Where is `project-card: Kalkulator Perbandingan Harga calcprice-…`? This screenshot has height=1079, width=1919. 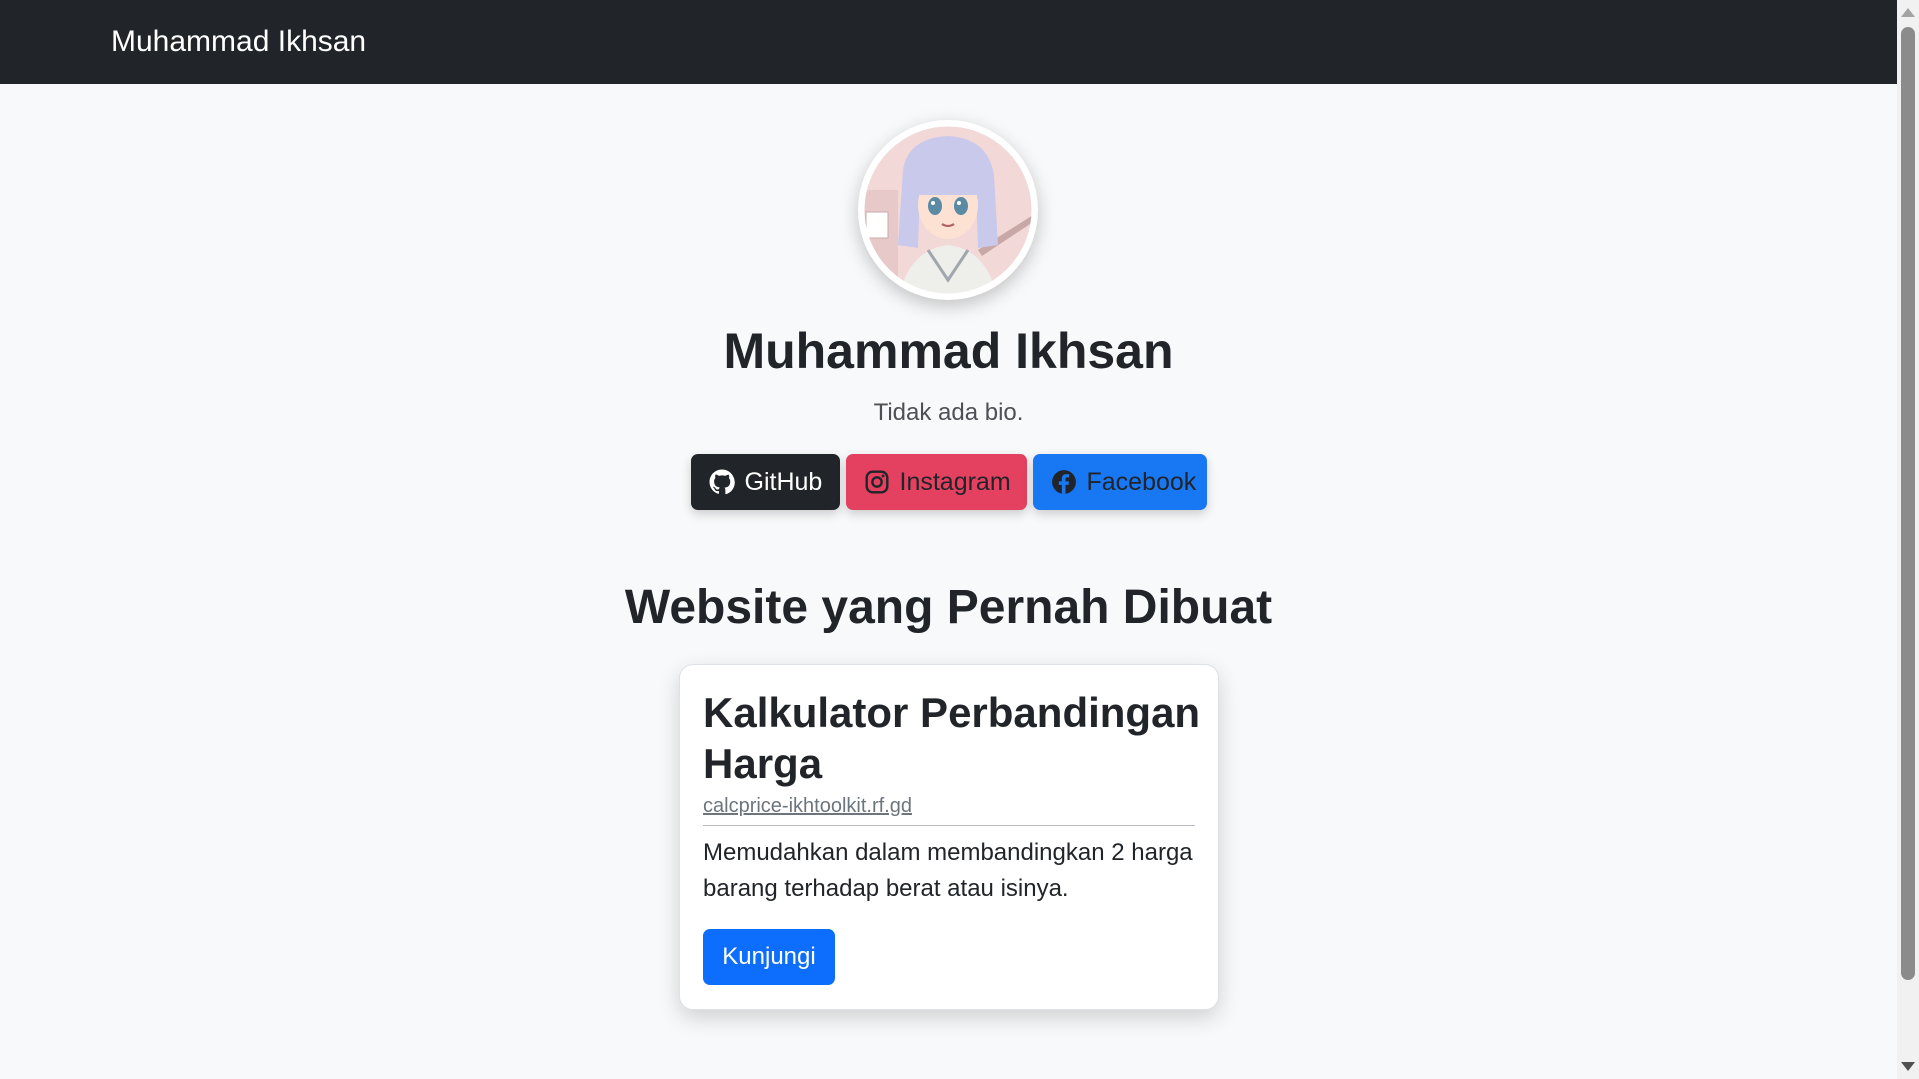 project-card: Kalkulator Perbandingan Harga calcprice-… is located at coordinates (949, 837).